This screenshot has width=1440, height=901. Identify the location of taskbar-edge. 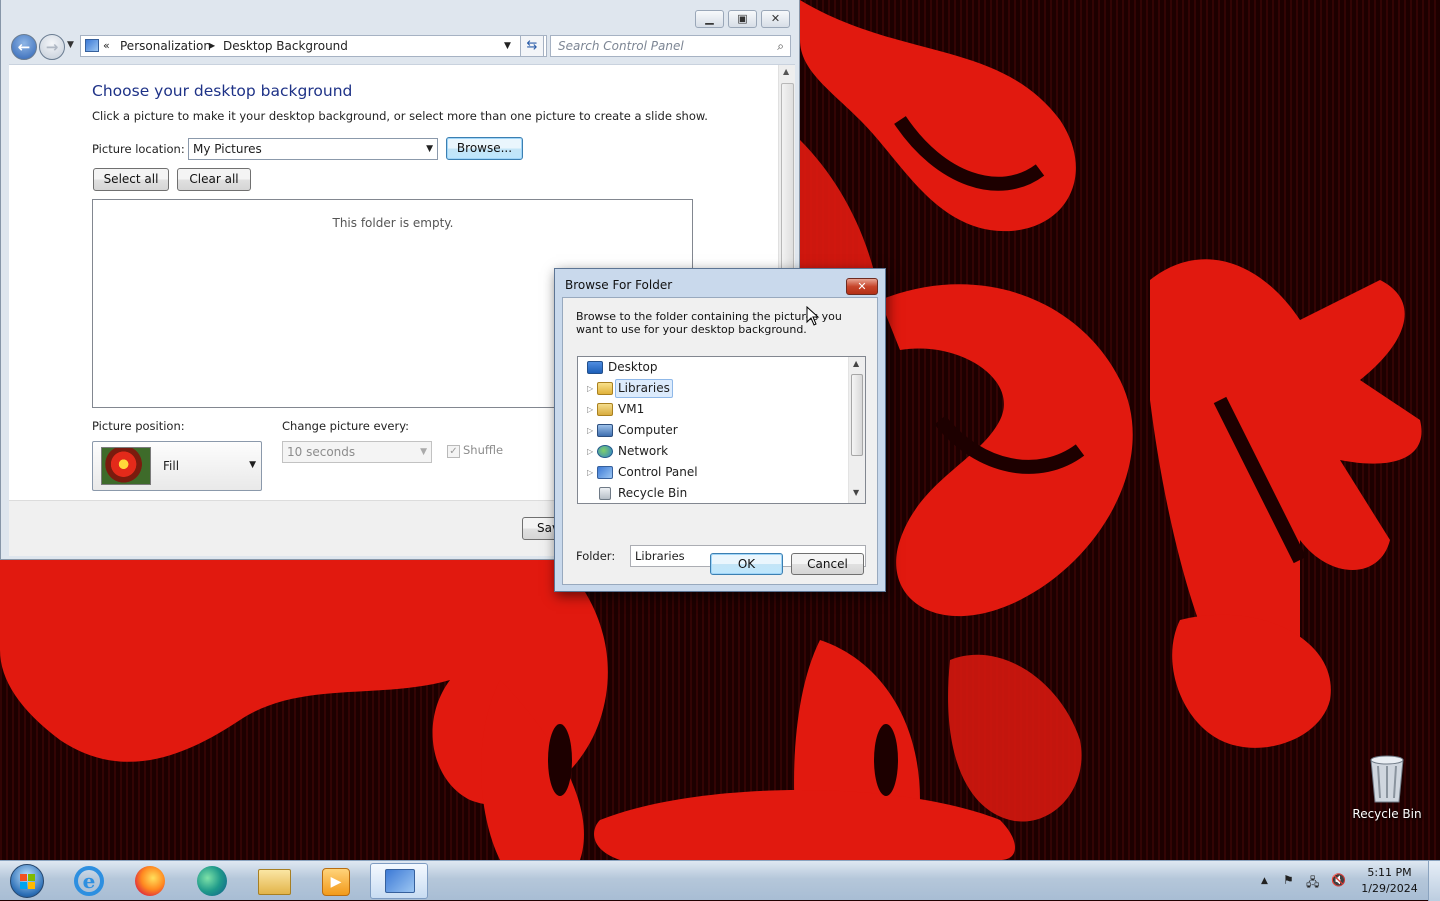
(212, 881).